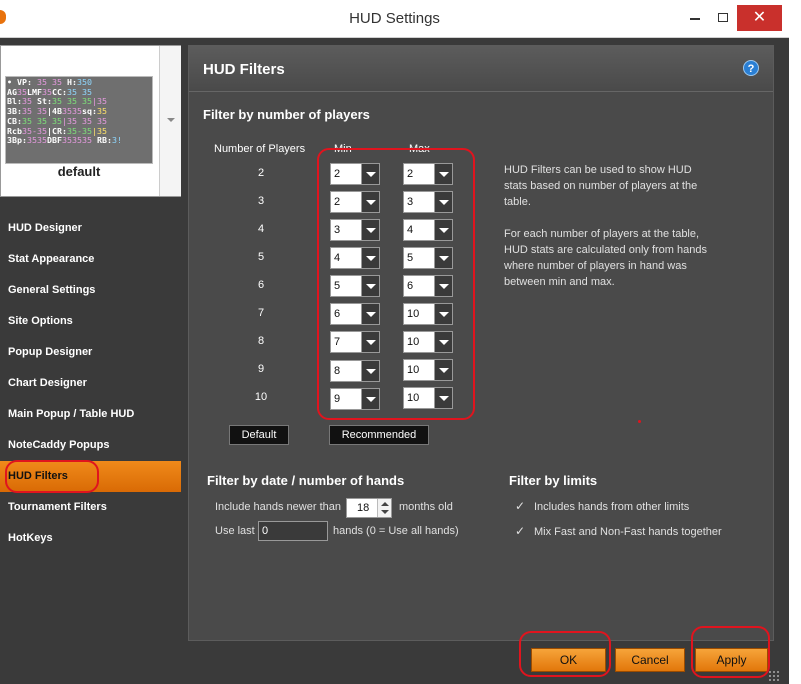 The image size is (801, 684). I want to click on col-number-of-players: Number of Players, so click(260, 149).